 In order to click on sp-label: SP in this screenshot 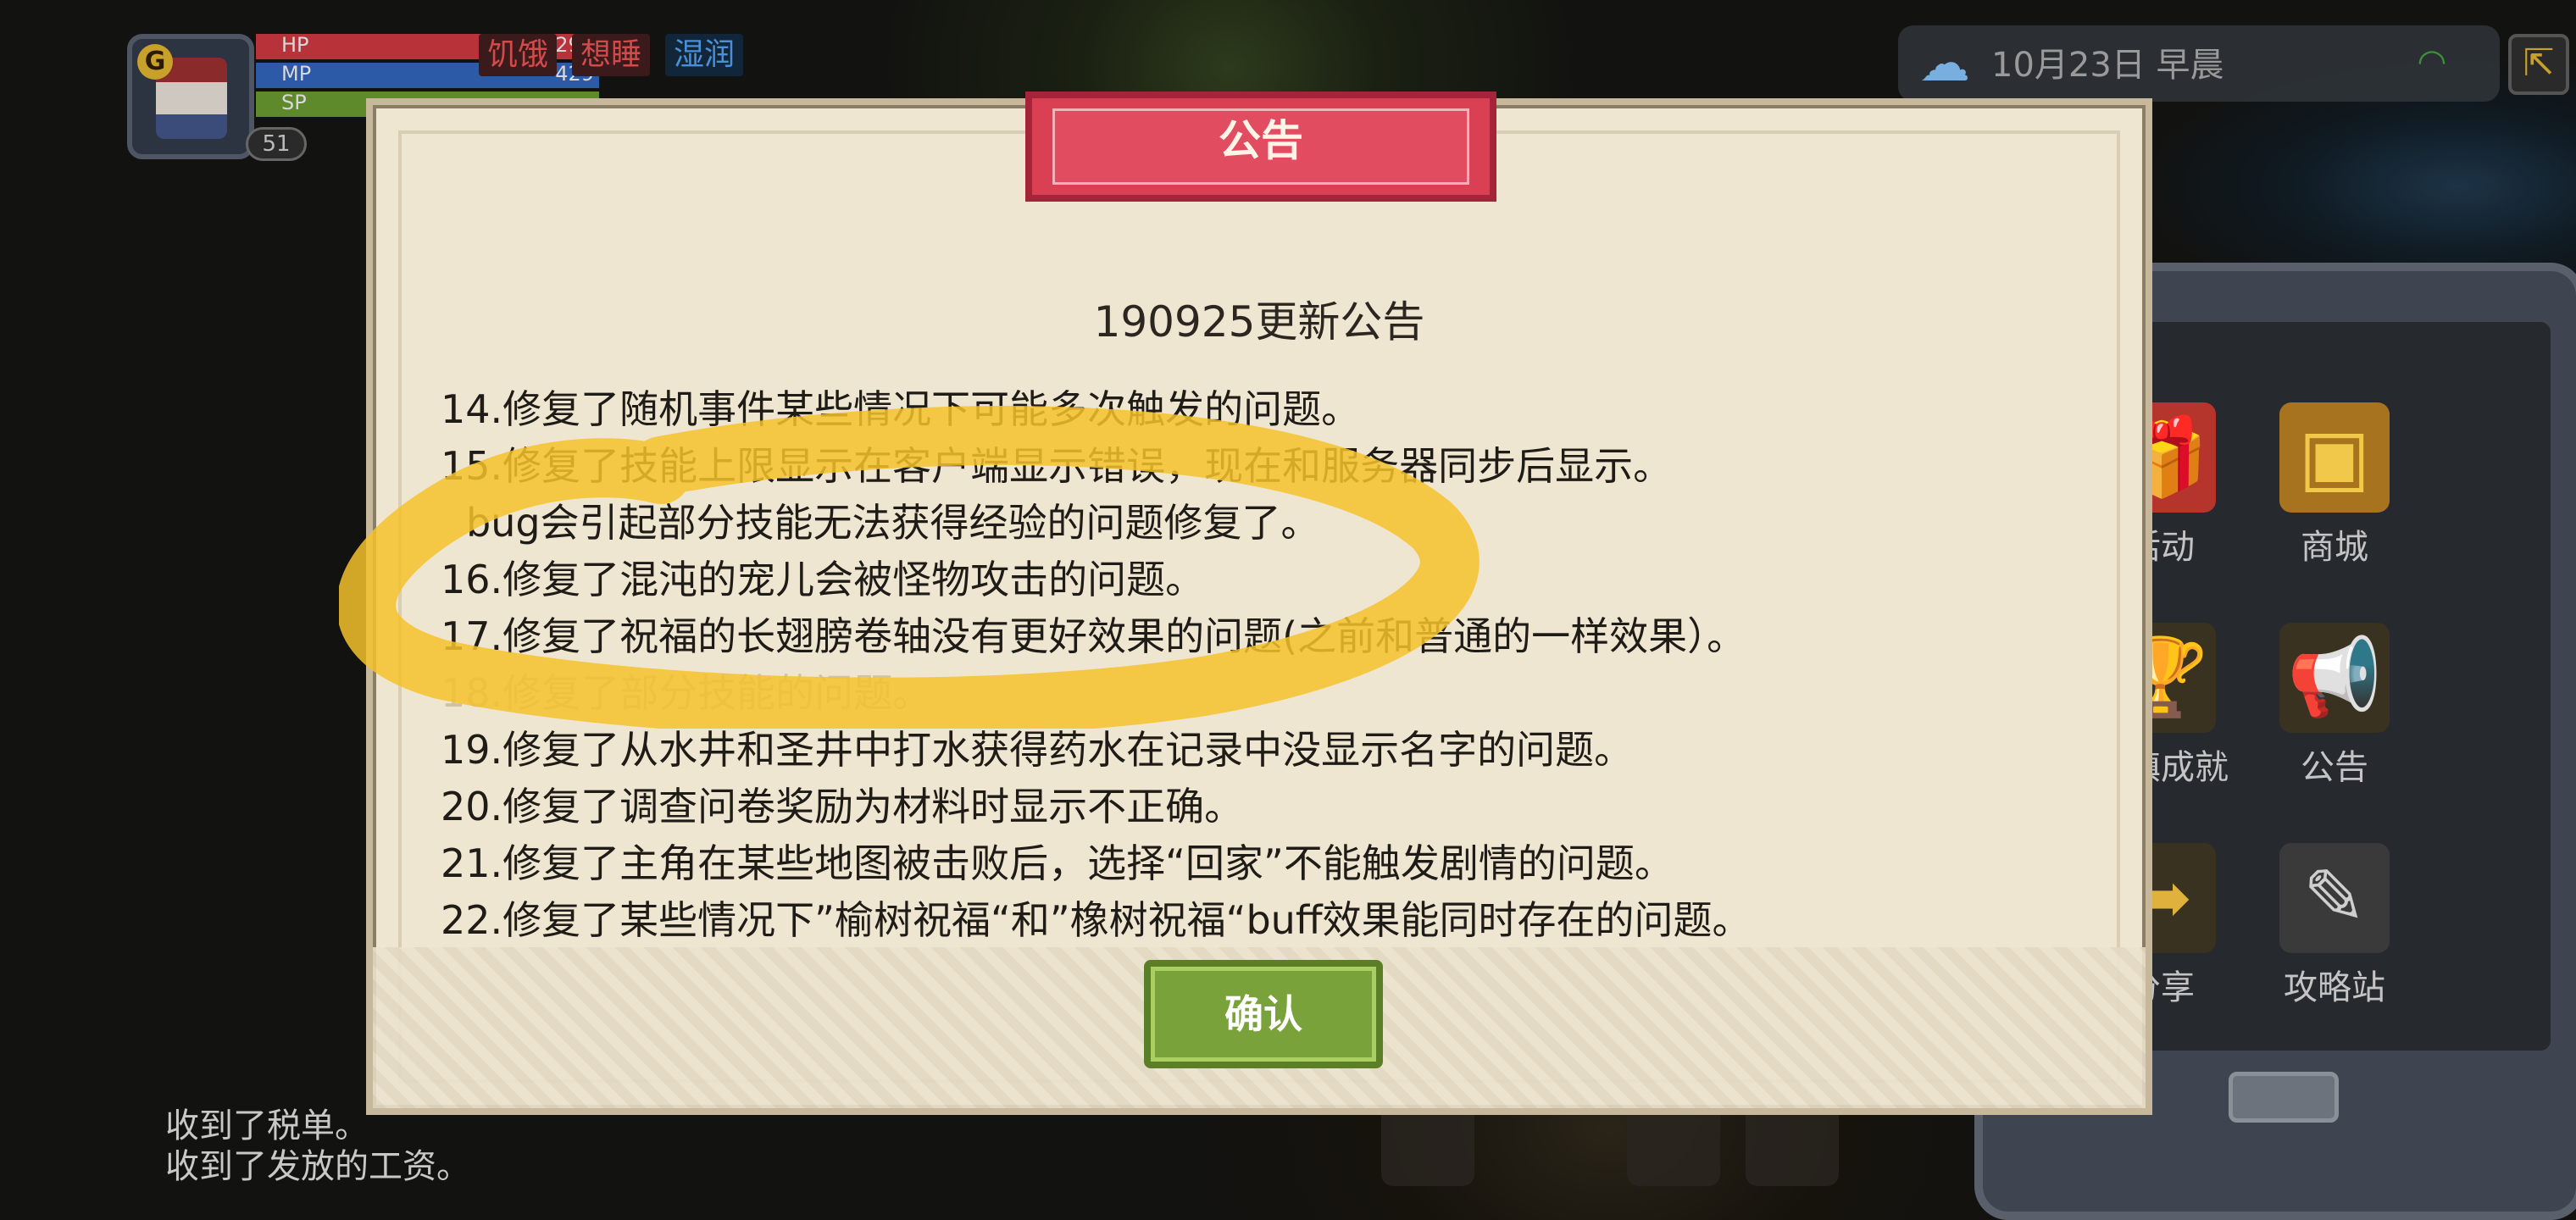, I will do `click(294, 102)`.